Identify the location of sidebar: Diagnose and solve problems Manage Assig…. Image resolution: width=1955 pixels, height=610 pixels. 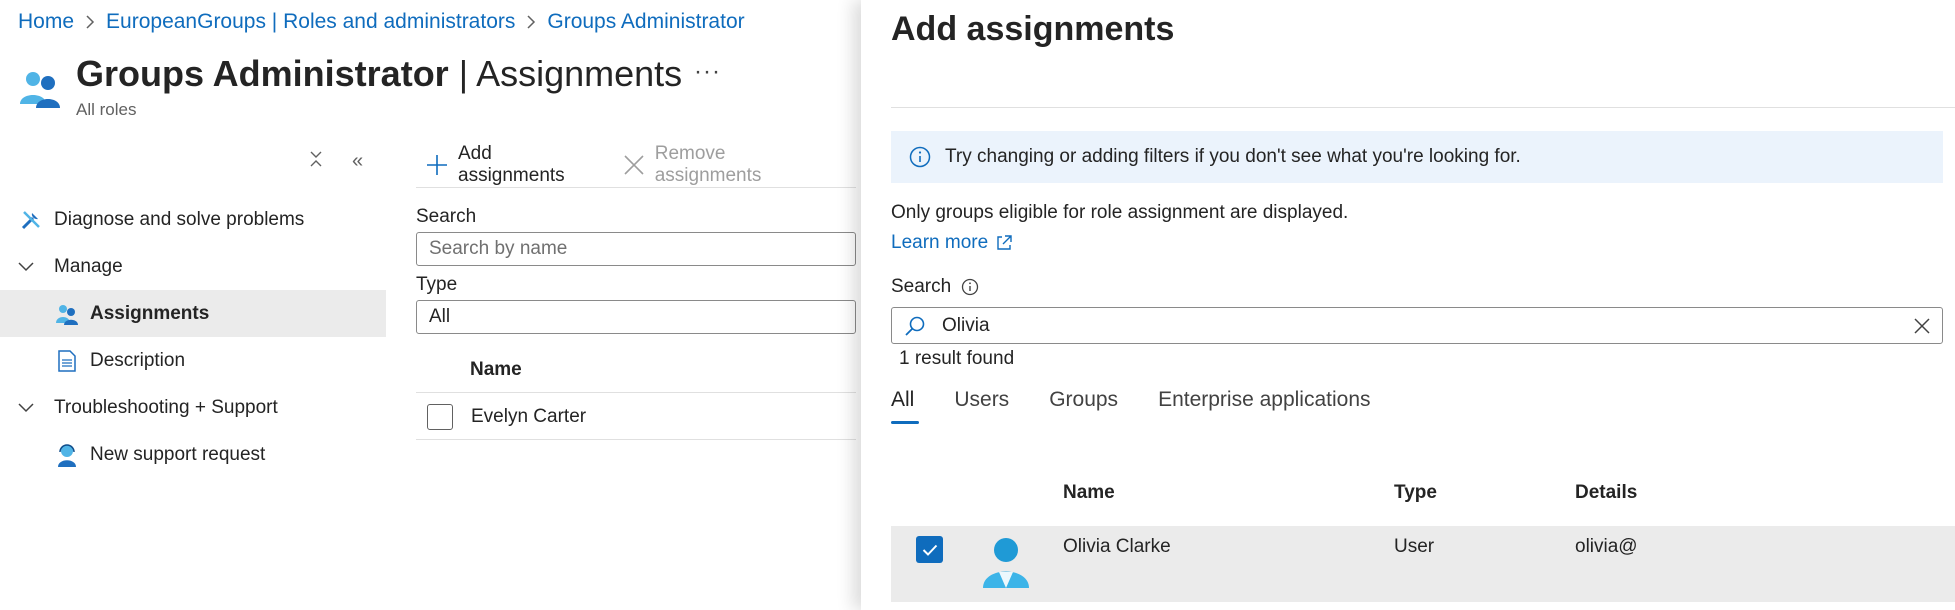
(193, 337).